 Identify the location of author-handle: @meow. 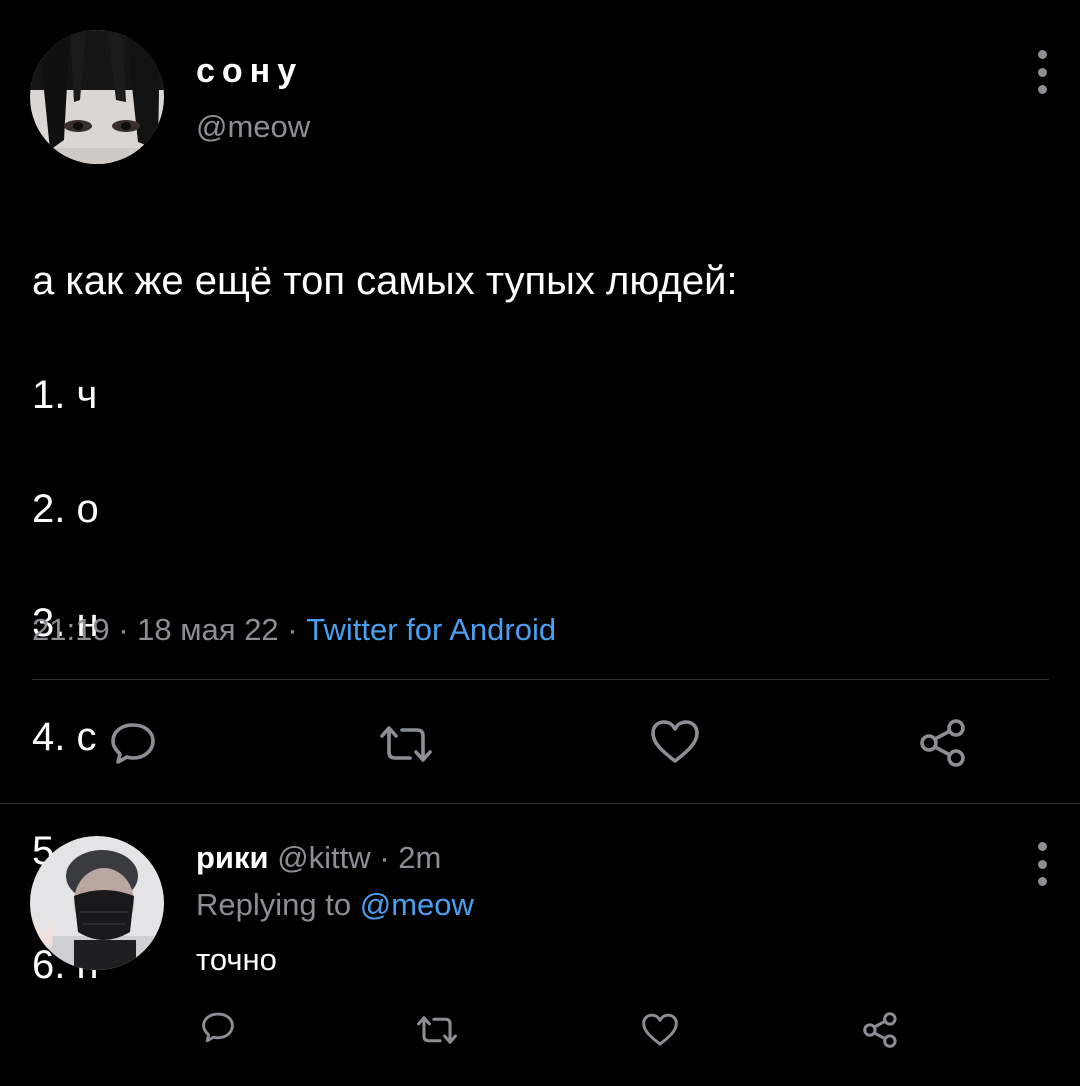
(253, 127).